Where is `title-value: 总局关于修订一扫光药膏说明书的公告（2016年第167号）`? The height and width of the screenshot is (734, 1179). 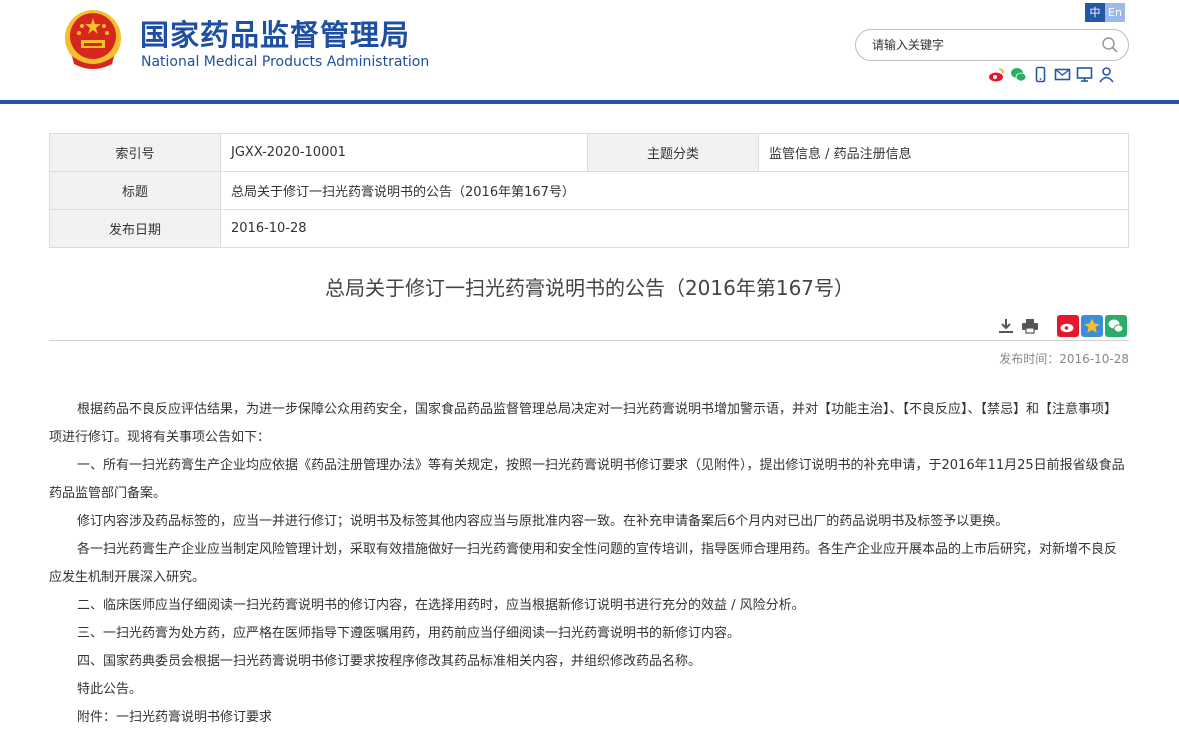
title-value: 总局关于修订一扫光药膏说明书的公告（2016年第167号） is located at coordinates (674, 190).